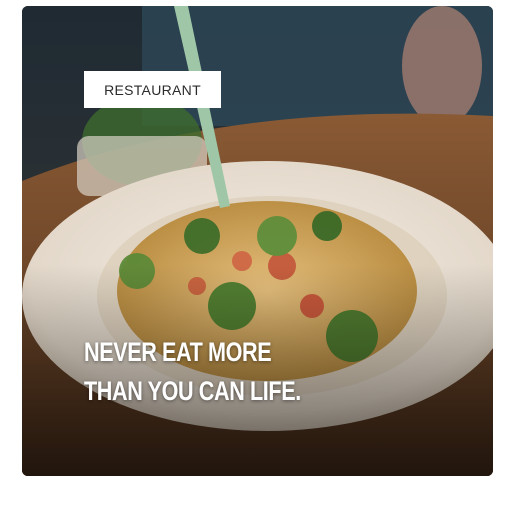 This screenshot has width=516, height=509. Describe the element at coordinates (178, 352) in the screenshot. I see `headline-line-1: NEVER EAT MORE` at that location.